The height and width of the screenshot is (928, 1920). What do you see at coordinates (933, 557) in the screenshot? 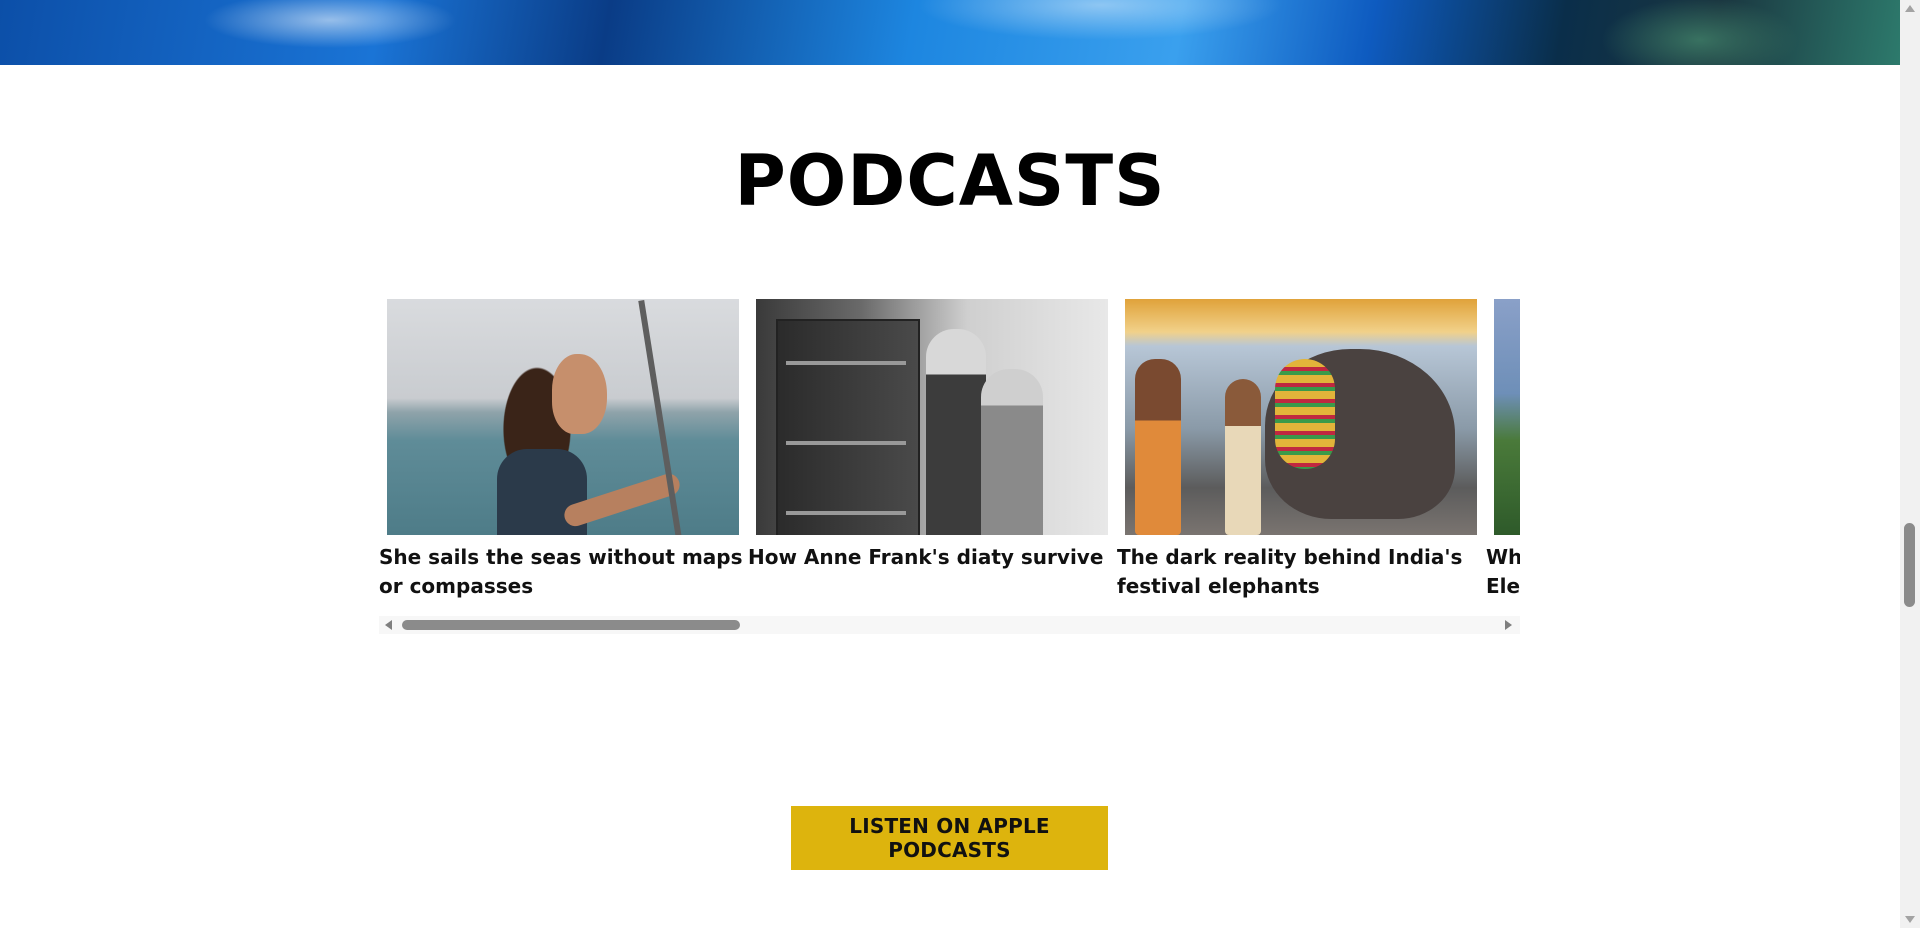
I see `podcast-title: How Anne Frank's diaty survive` at bounding box center [933, 557].